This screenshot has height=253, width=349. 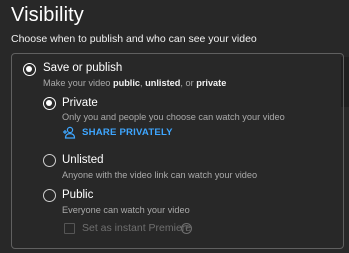 What do you see at coordinates (49, 160) in the screenshot?
I see `unlisted-radio` at bounding box center [49, 160].